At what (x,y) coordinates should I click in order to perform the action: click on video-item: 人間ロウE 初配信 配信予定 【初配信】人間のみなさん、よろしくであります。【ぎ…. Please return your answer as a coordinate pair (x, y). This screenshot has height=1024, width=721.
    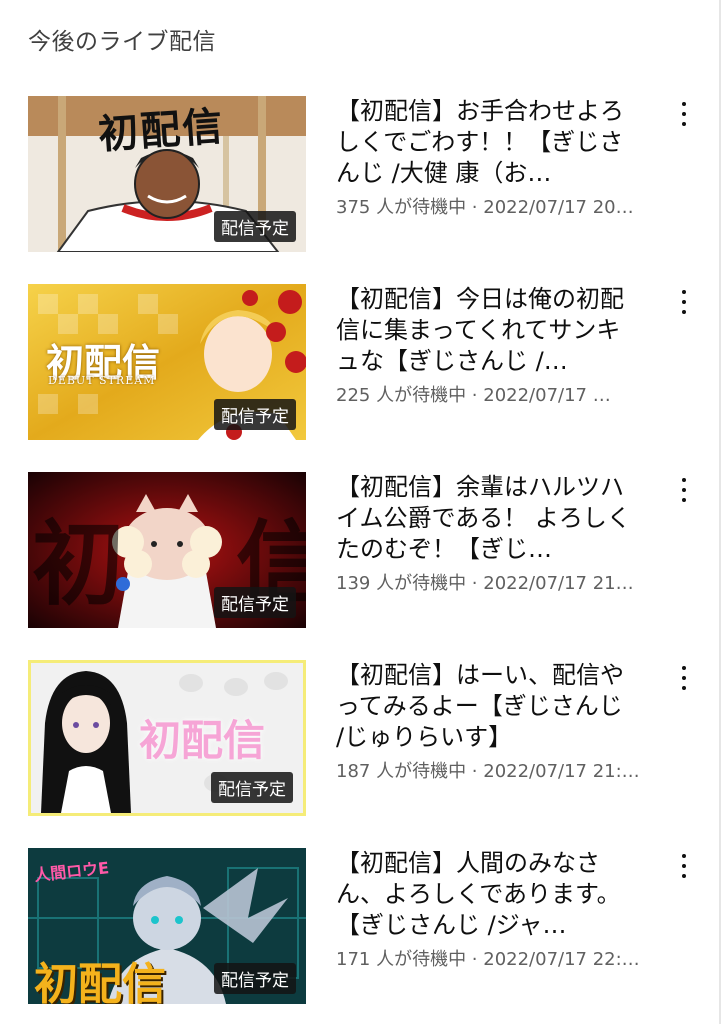
    Looking at the image, I should click on (368, 928).